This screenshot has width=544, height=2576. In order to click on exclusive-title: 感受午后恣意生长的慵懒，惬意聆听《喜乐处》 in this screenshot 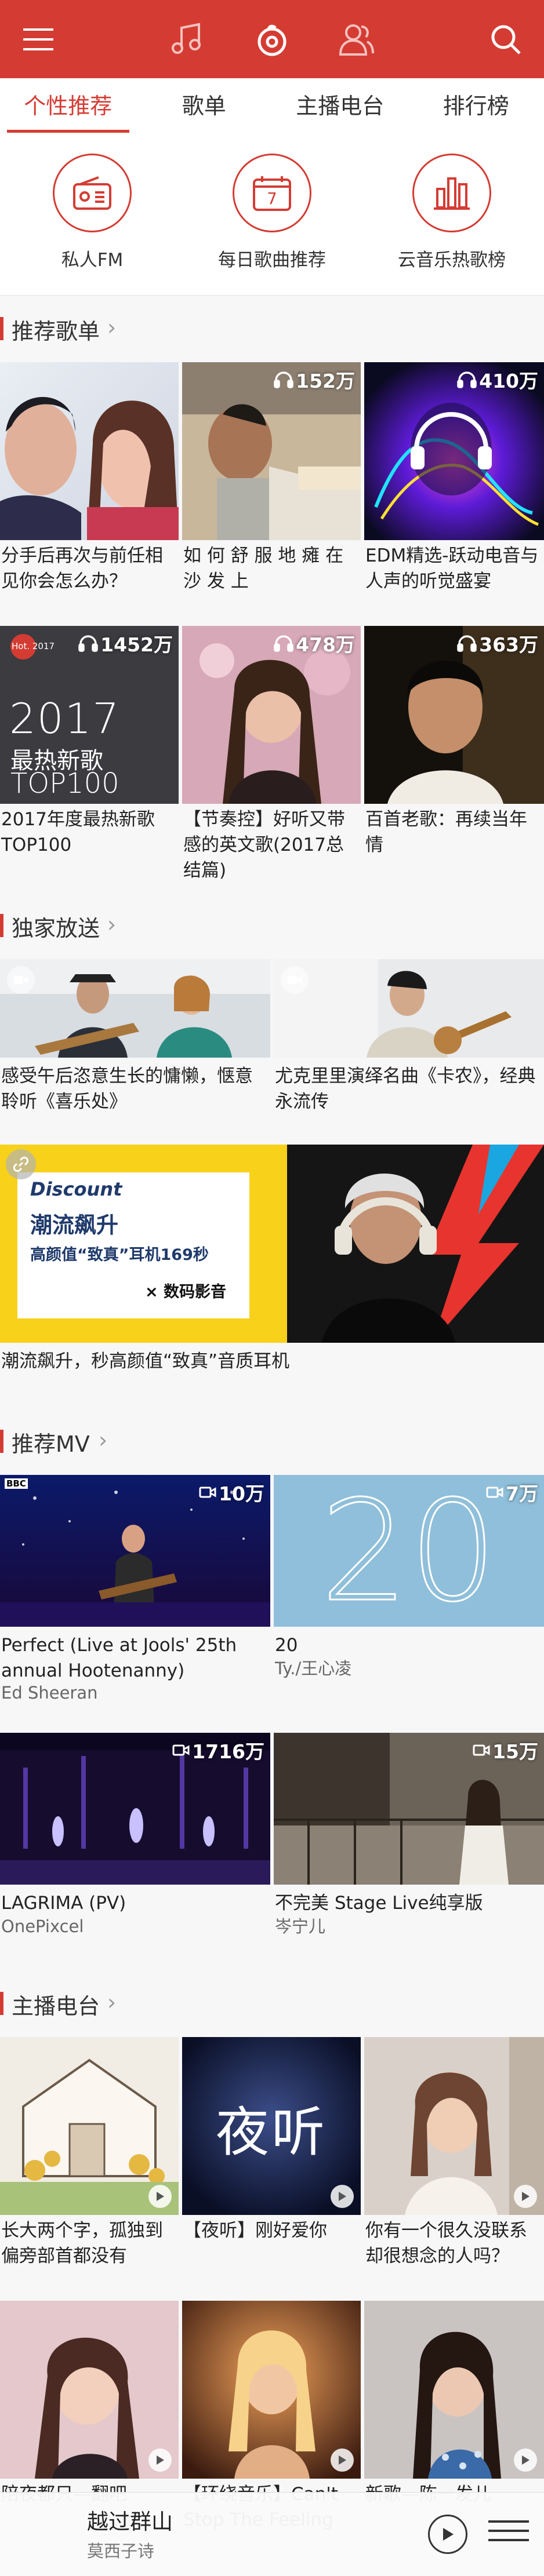, I will do `click(133, 1088)`.